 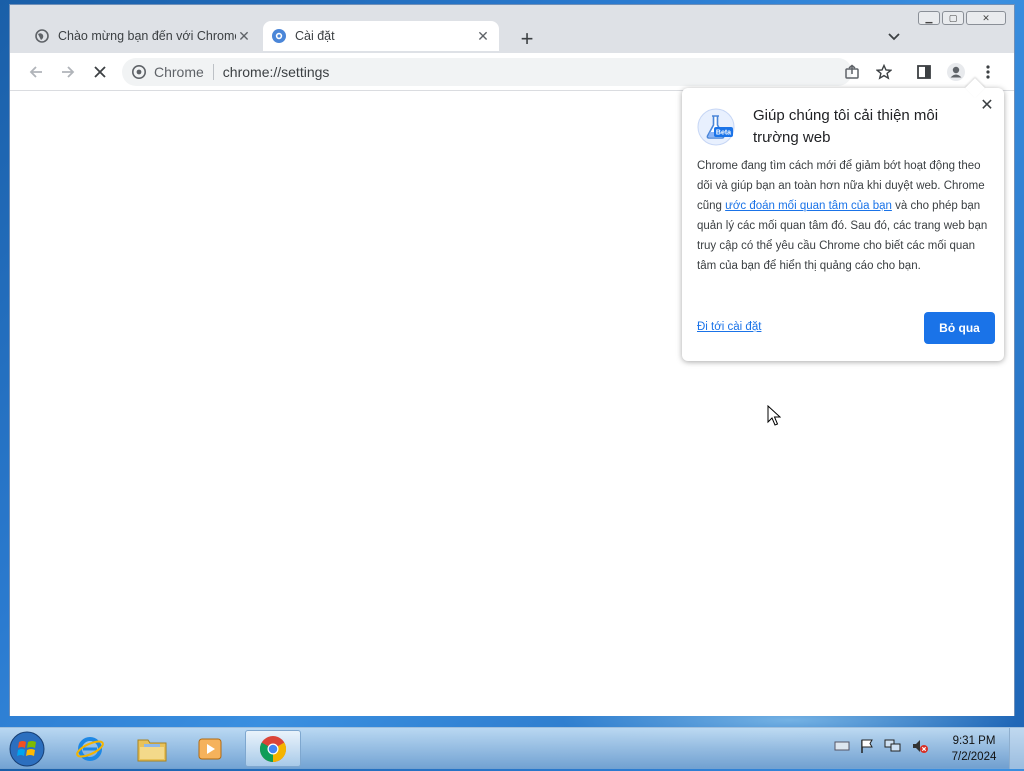 I want to click on clock-time: 9:31 PM, so click(x=974, y=741).